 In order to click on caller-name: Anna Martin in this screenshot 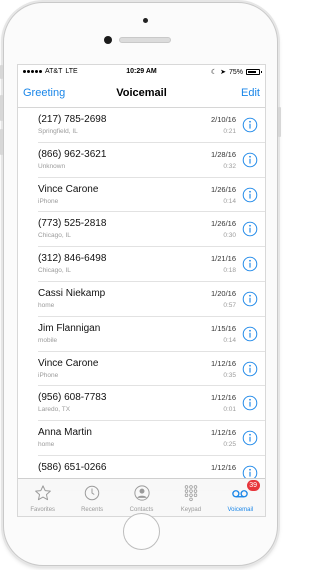, I will do `click(65, 433)`.